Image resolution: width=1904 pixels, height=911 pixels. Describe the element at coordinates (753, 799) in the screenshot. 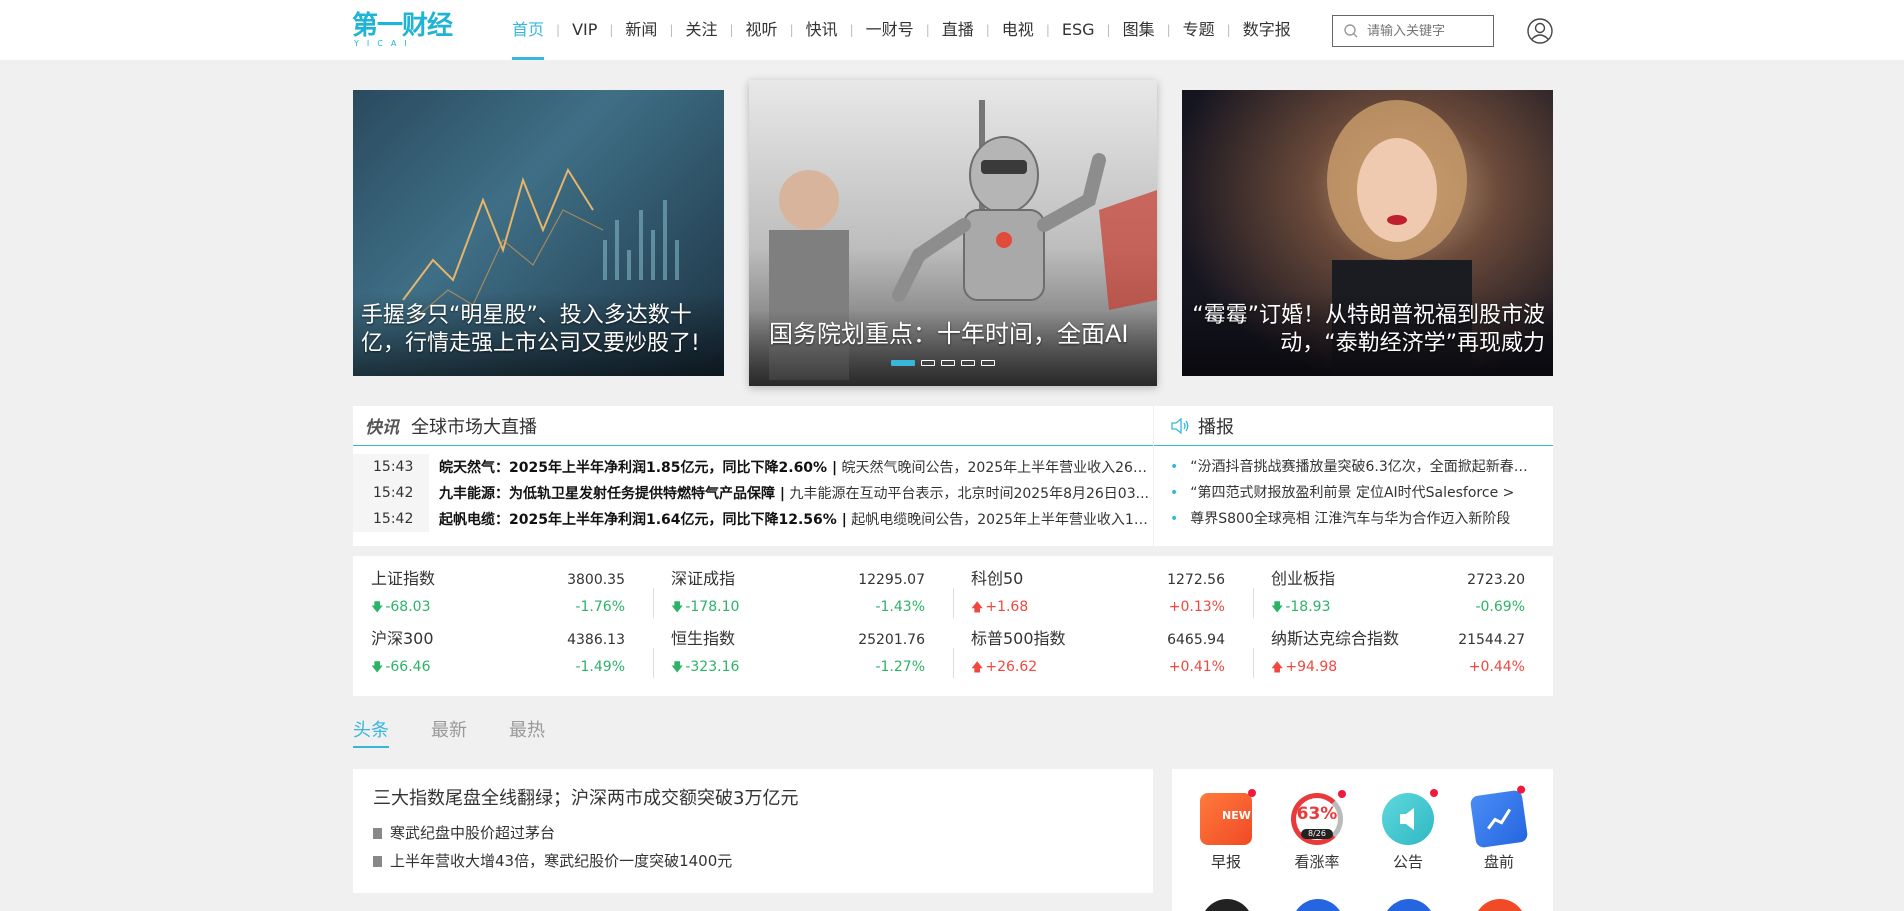

I see `headline-title: 三大指数尾盘全线翻绿；沪深两市成交额突破3万亿元` at that location.